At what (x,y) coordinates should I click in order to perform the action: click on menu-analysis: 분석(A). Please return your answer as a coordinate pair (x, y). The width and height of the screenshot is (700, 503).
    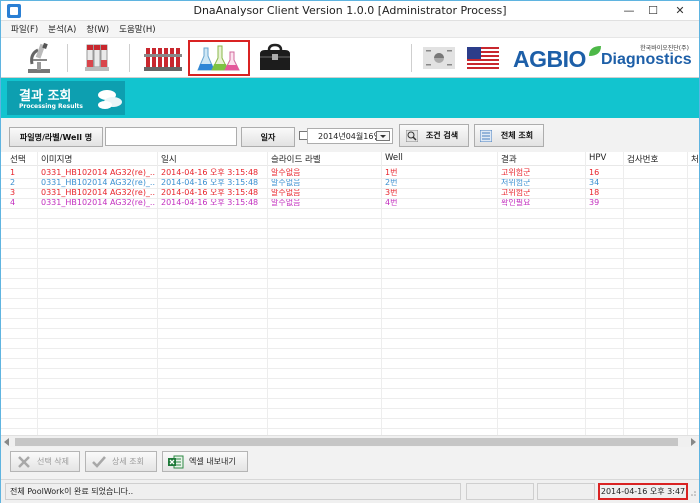
    Looking at the image, I should click on (62, 29).